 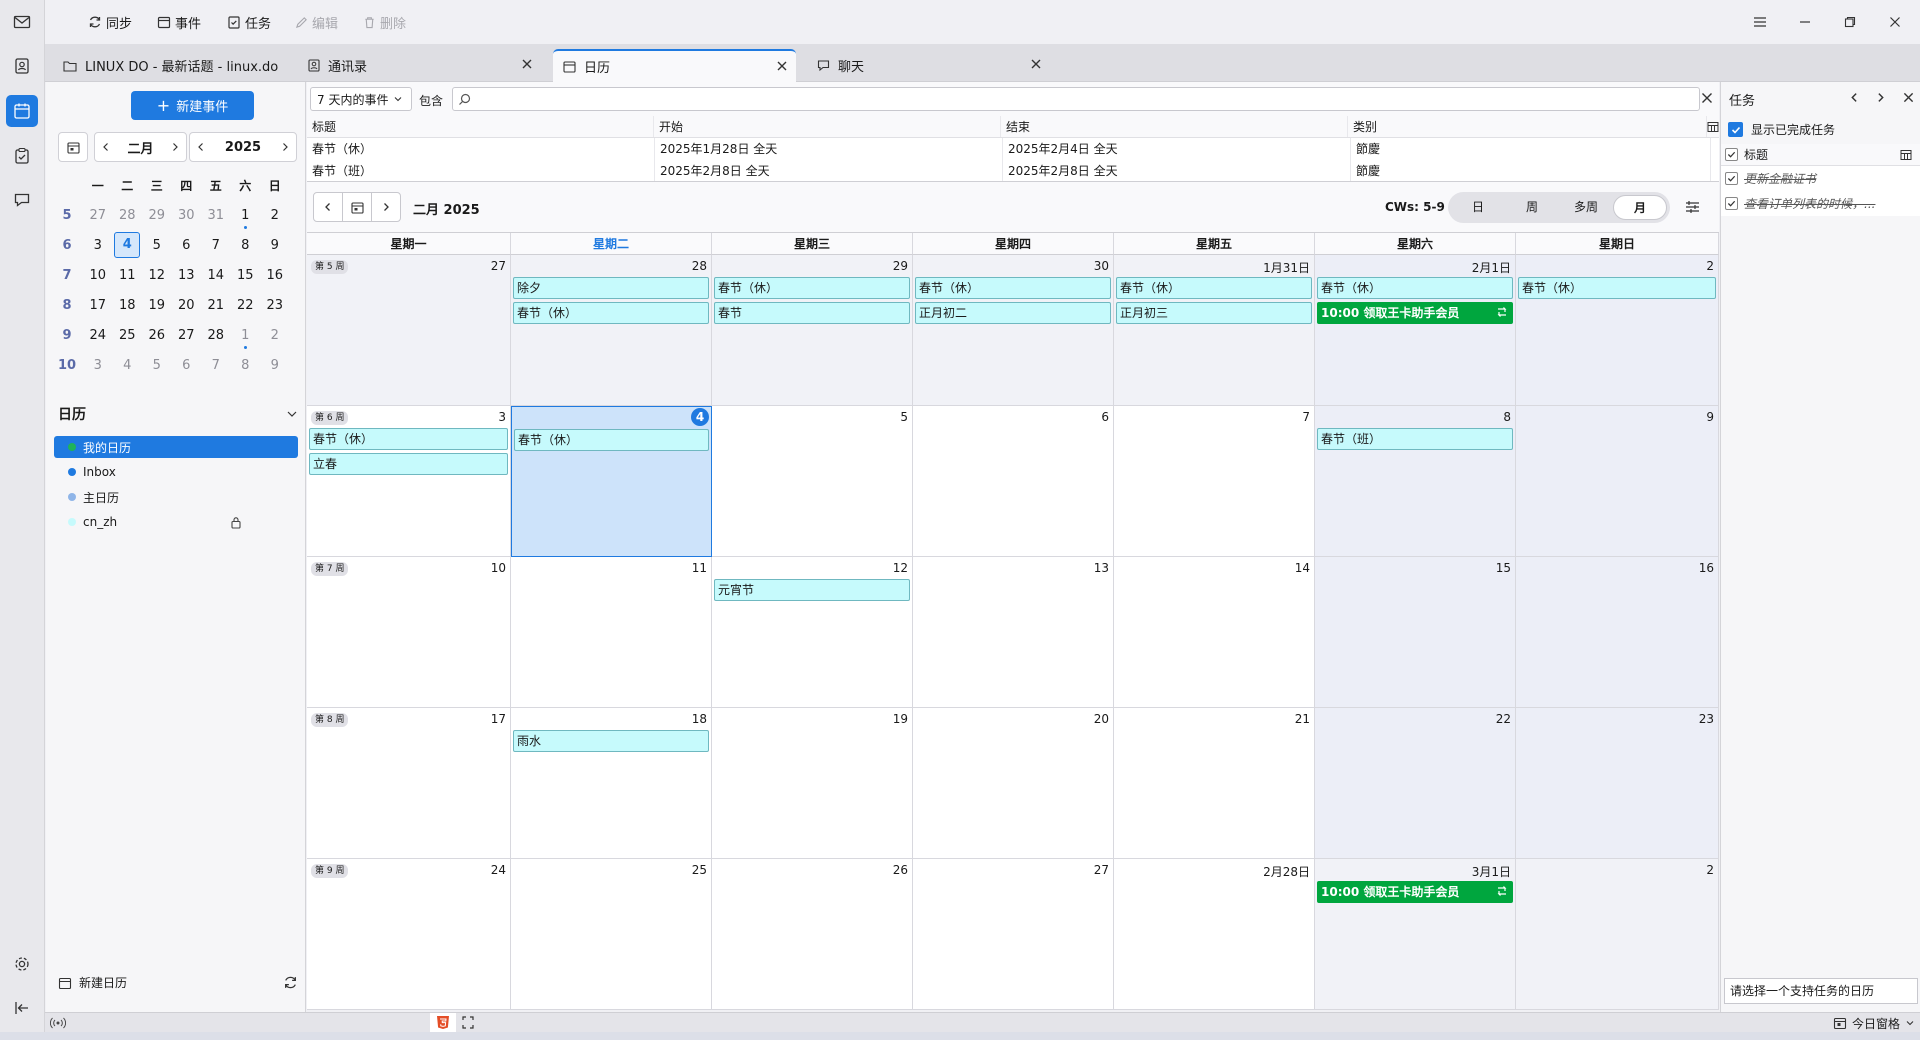 What do you see at coordinates (1013, 481) in the screenshot?
I see `day-cell: 6` at bounding box center [1013, 481].